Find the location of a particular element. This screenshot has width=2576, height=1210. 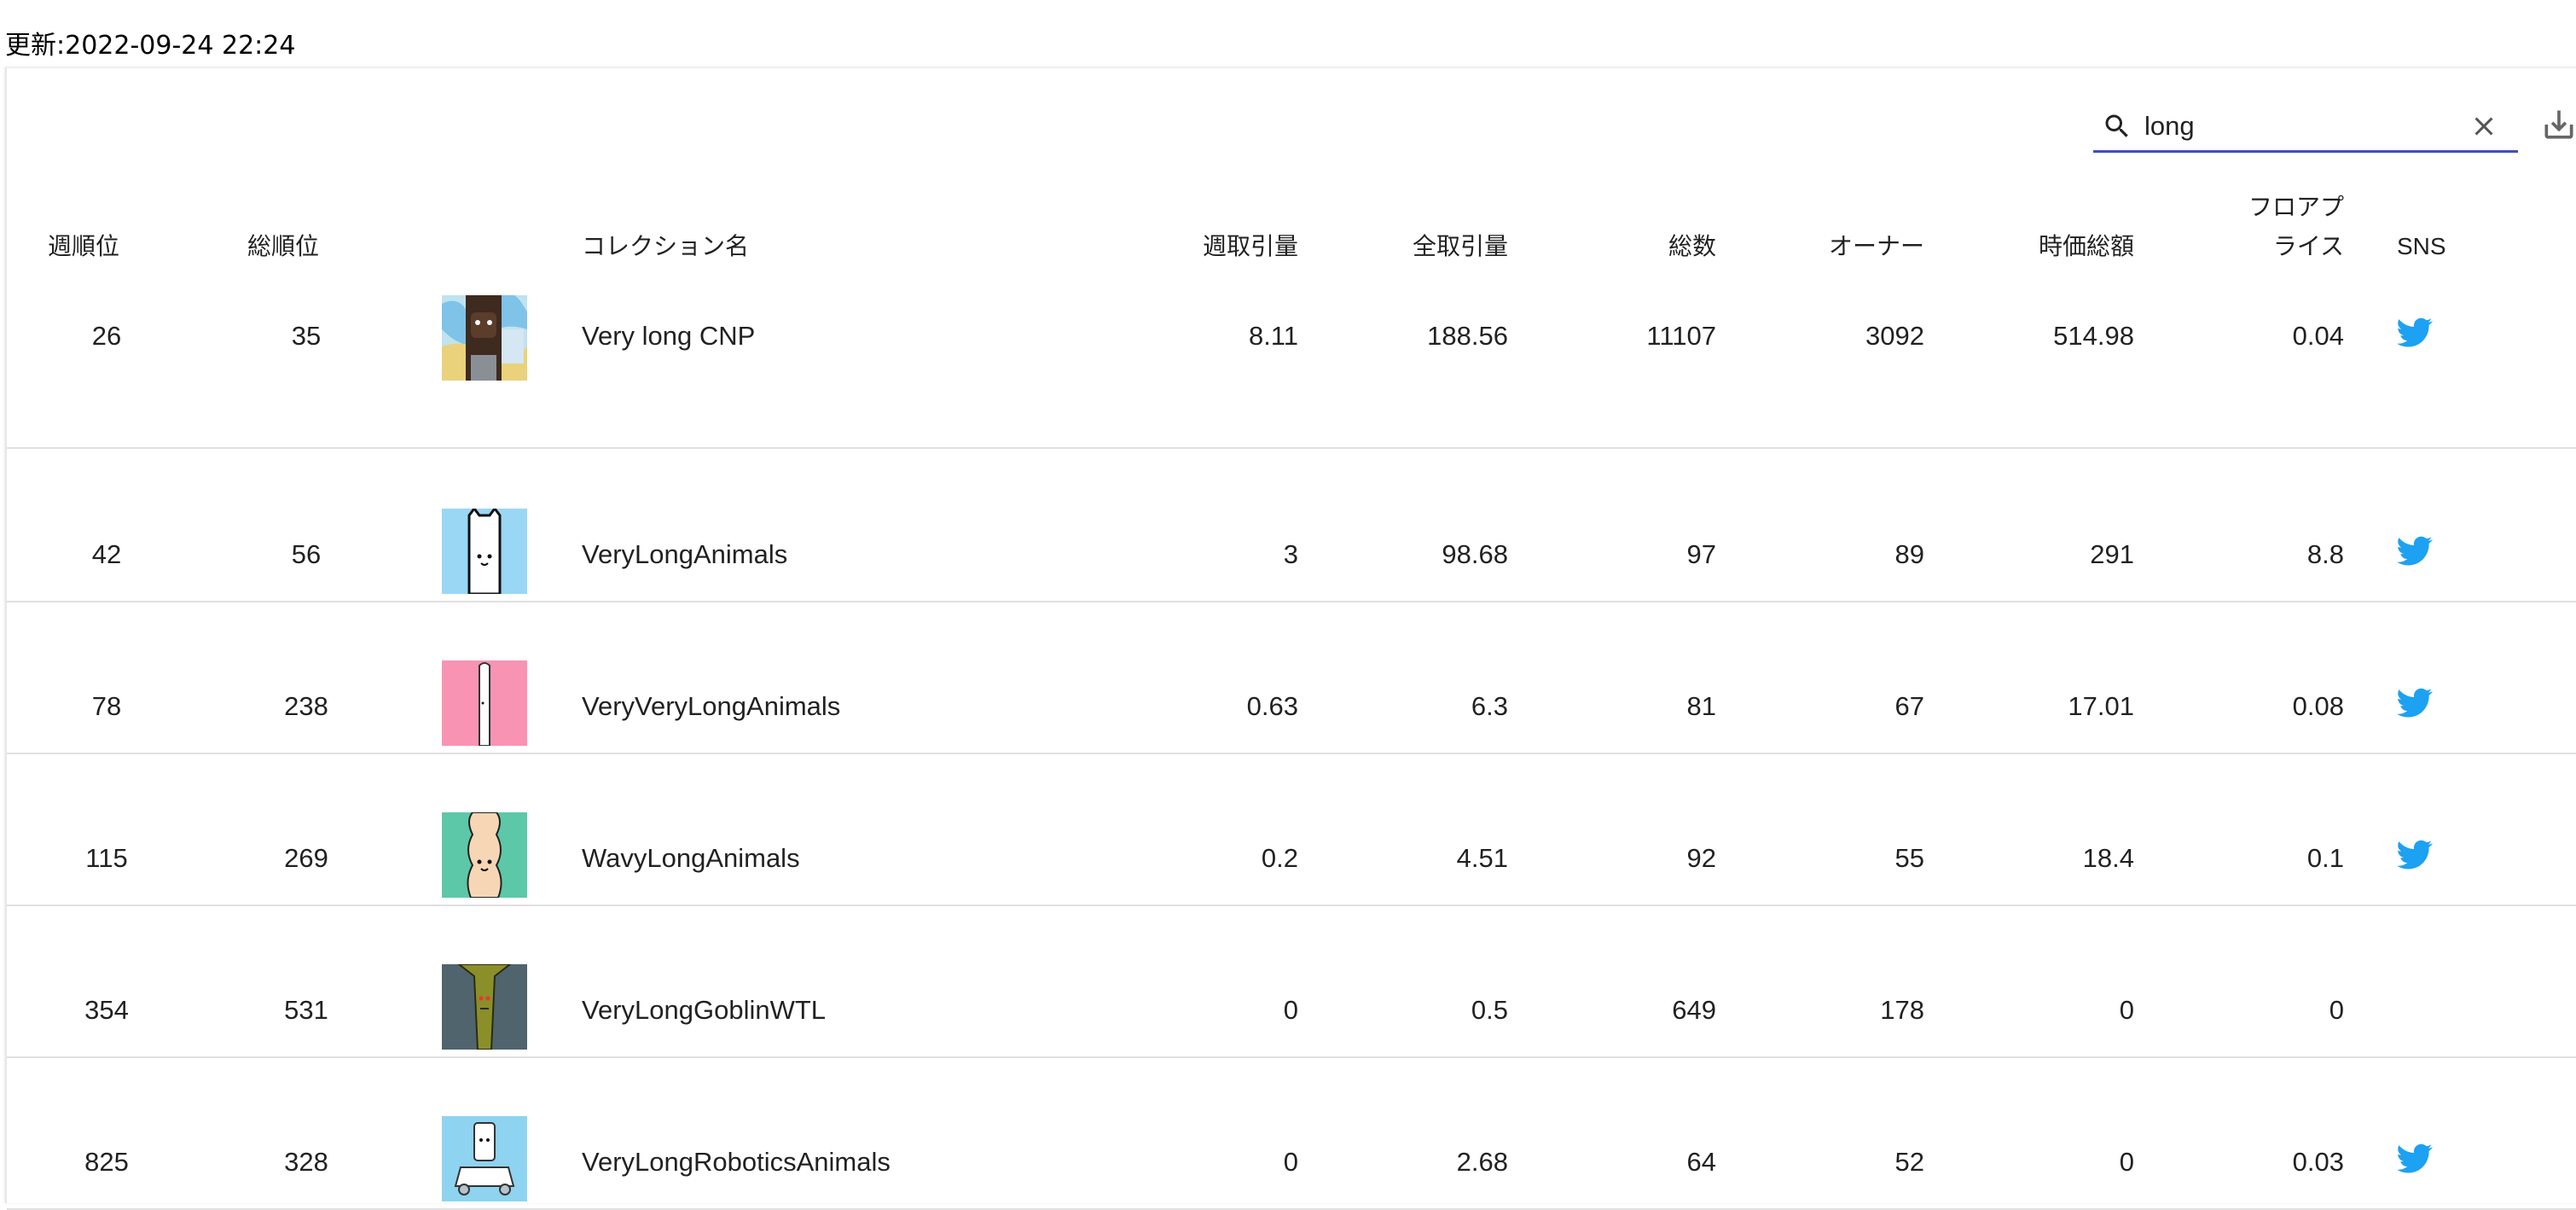

weekly-volume-cell: 3 is located at coordinates (1290, 554).